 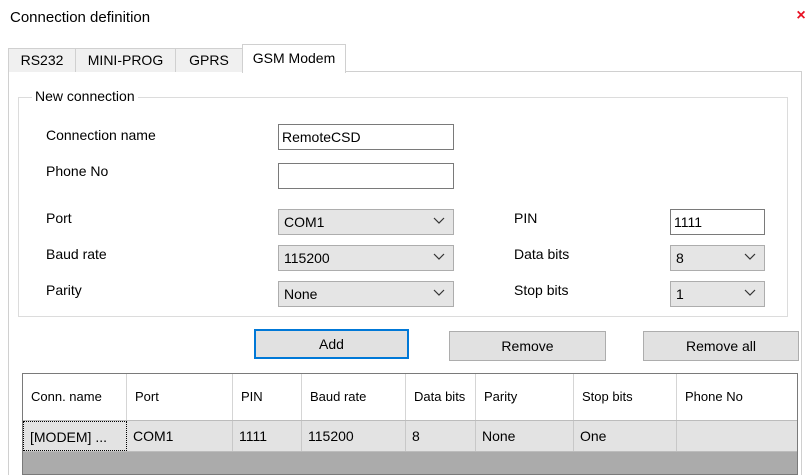 What do you see at coordinates (294, 58) in the screenshot?
I see `tab-gsm-modem: GSM Modem` at bounding box center [294, 58].